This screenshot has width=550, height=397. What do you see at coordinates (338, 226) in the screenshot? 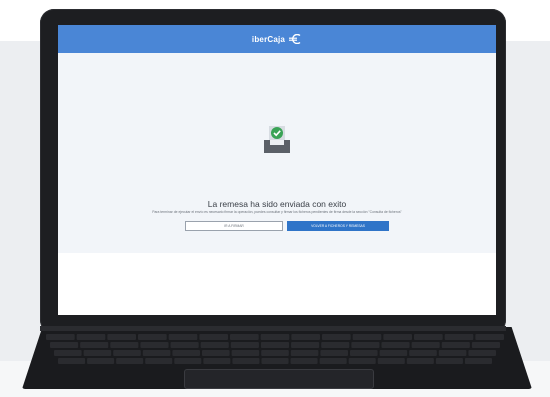
I see `back-to-files-button: Volver a ficheros y remesas` at bounding box center [338, 226].